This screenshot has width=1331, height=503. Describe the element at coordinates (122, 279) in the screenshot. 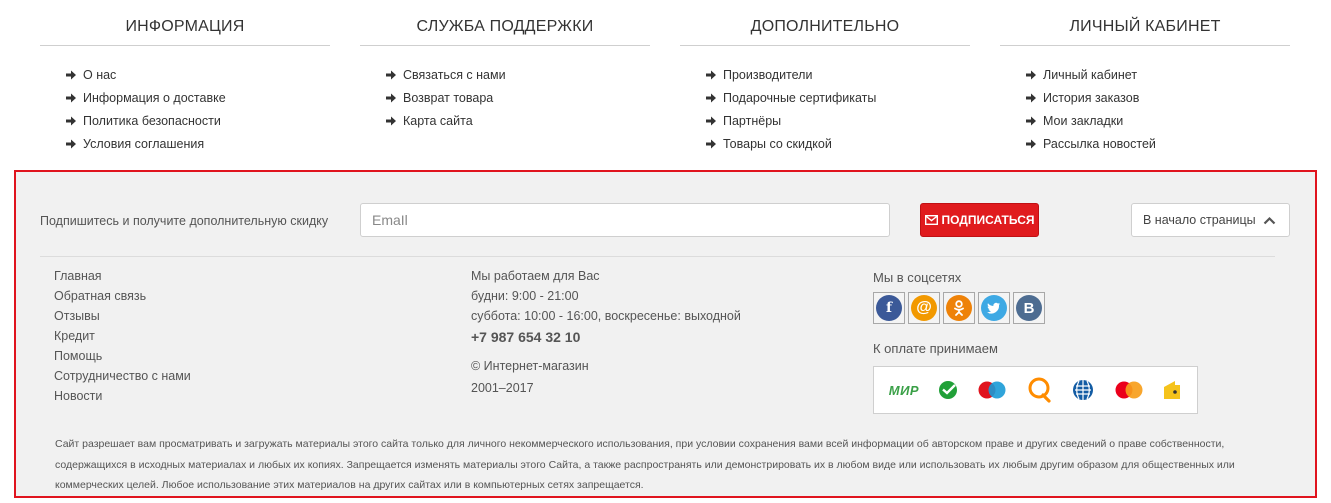

I see `footer-link-home: Главная` at that location.